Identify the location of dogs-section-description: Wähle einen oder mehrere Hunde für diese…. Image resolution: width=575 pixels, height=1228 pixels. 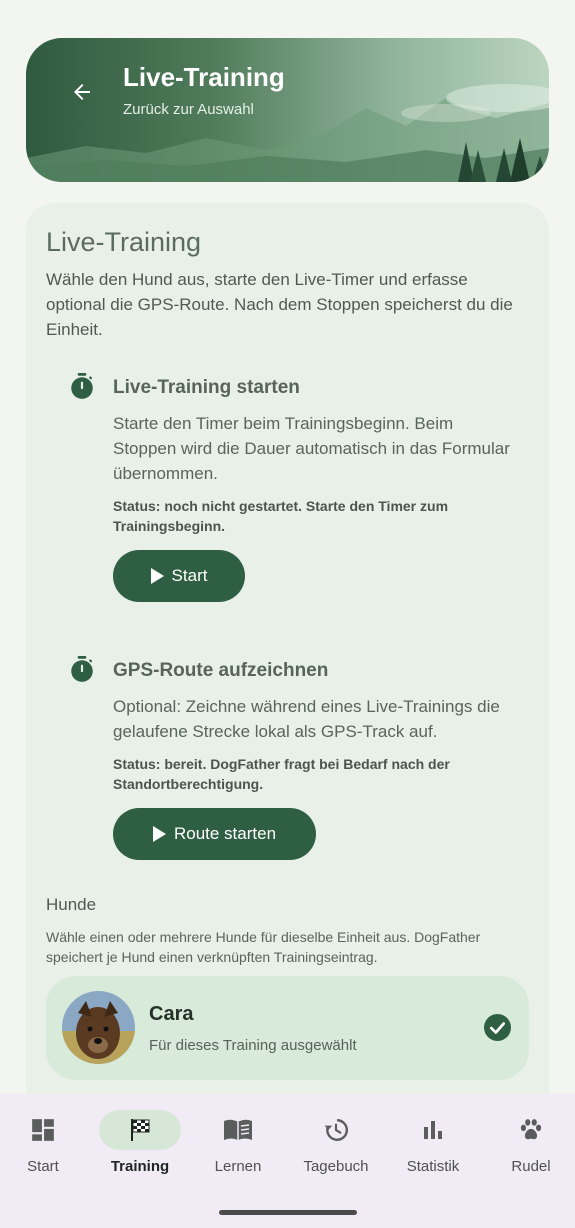
(263, 947).